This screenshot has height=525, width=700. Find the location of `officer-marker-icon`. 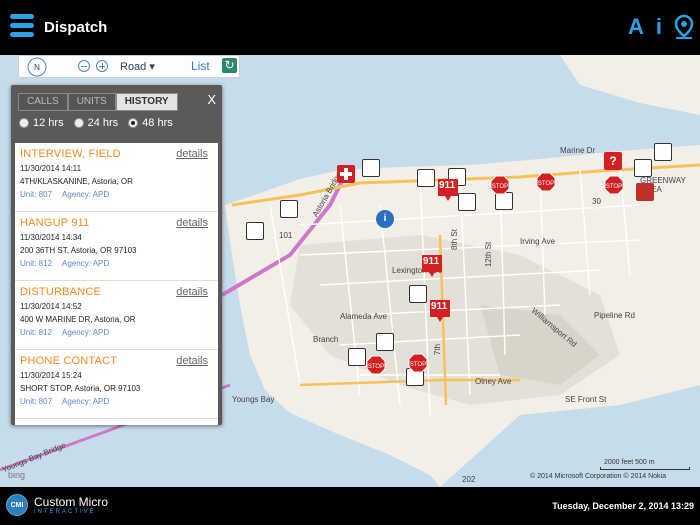

officer-marker-icon is located at coordinates (467, 202).